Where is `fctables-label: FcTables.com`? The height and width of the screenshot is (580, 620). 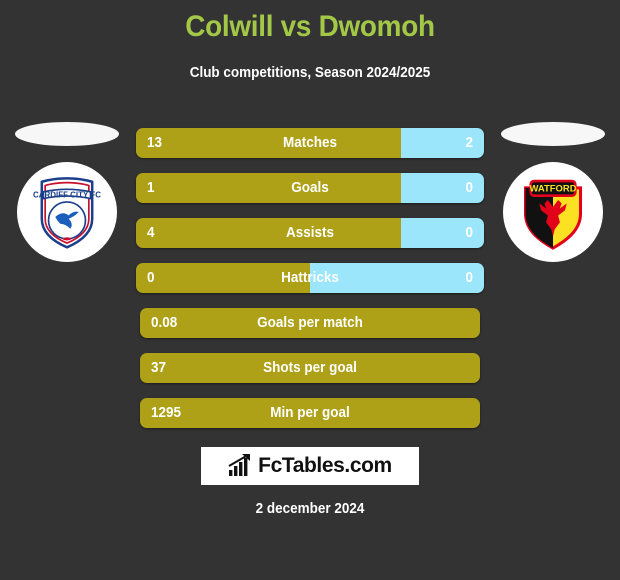 fctables-label: FcTables.com is located at coordinates (325, 465).